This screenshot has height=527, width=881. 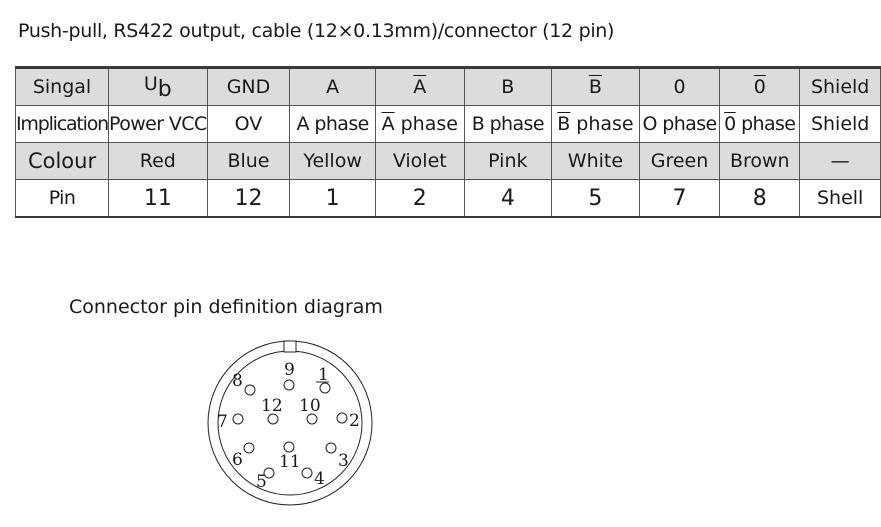 I want to click on cell-signal-b-bar: B, so click(x=595, y=86).